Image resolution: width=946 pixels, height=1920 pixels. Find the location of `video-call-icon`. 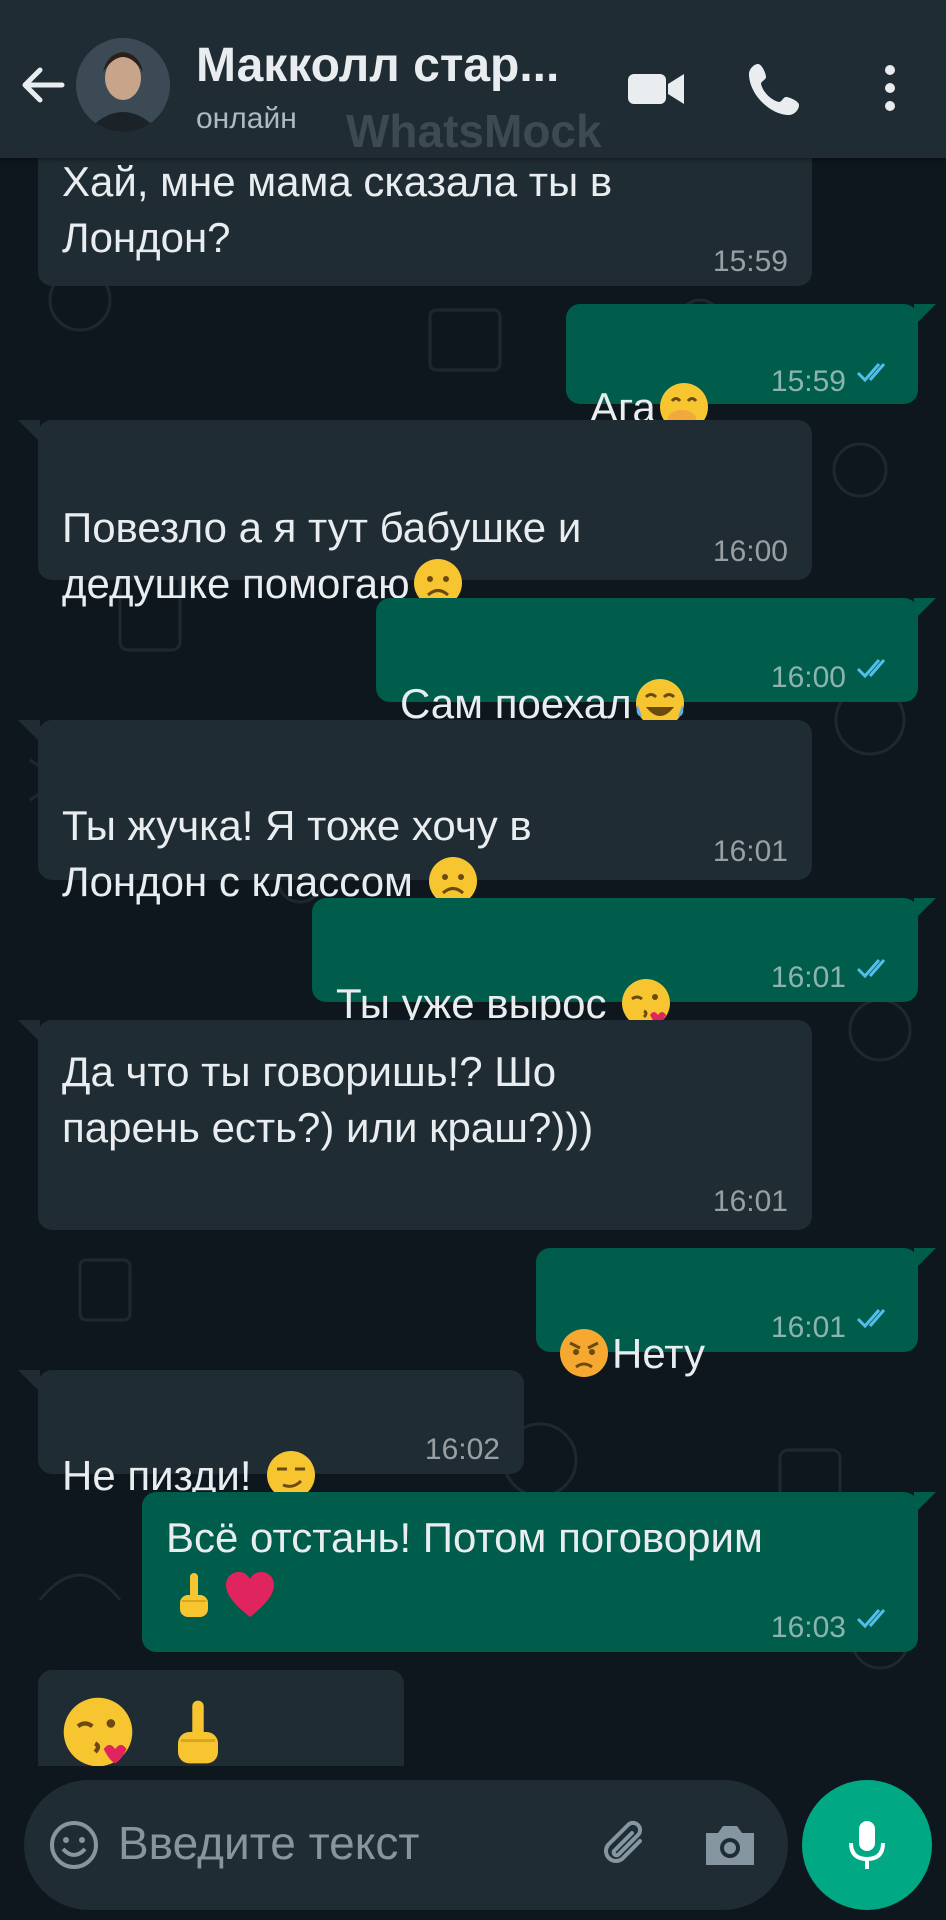

video-call-icon is located at coordinates (656, 88).